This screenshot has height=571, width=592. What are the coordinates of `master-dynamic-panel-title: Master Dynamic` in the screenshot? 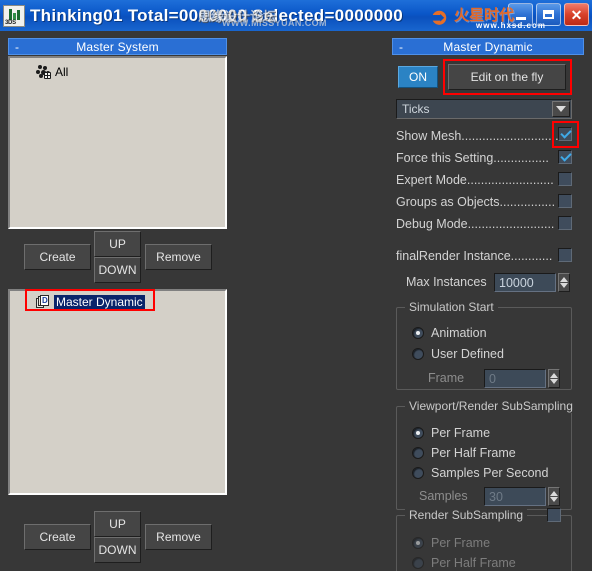 It's located at (488, 46).